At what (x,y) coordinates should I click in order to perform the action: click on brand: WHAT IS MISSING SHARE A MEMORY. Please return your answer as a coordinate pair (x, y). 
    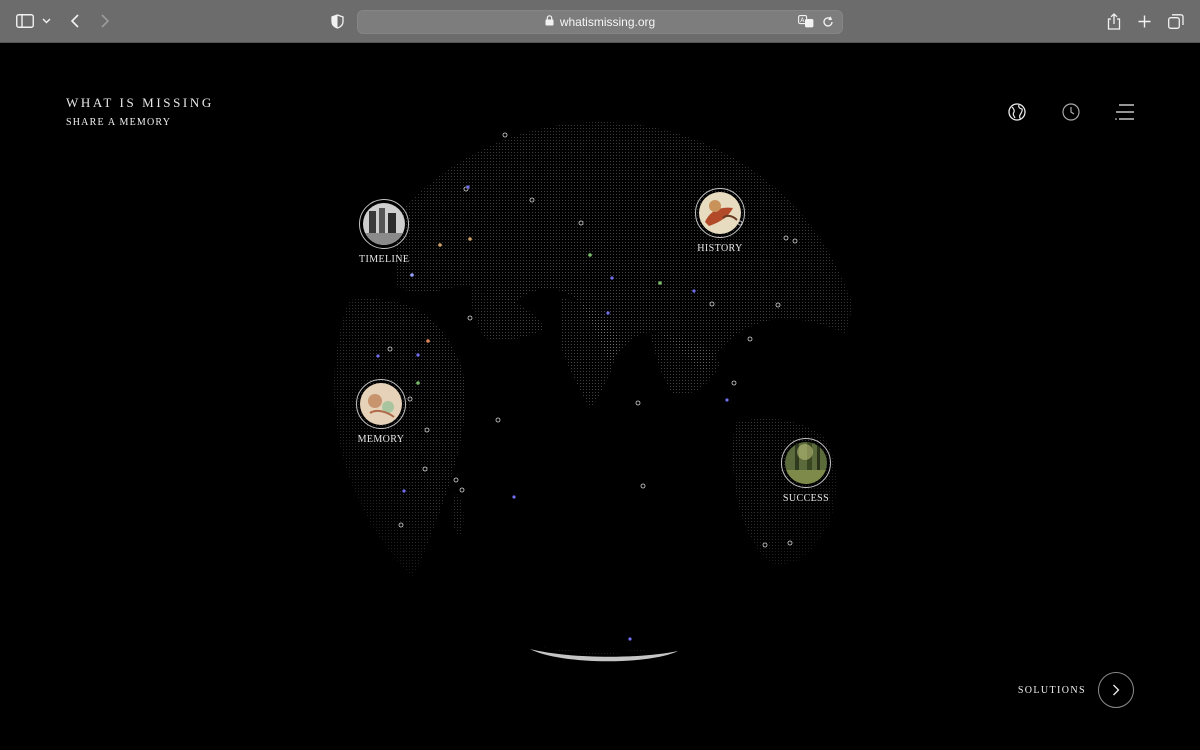
    Looking at the image, I should click on (140, 111).